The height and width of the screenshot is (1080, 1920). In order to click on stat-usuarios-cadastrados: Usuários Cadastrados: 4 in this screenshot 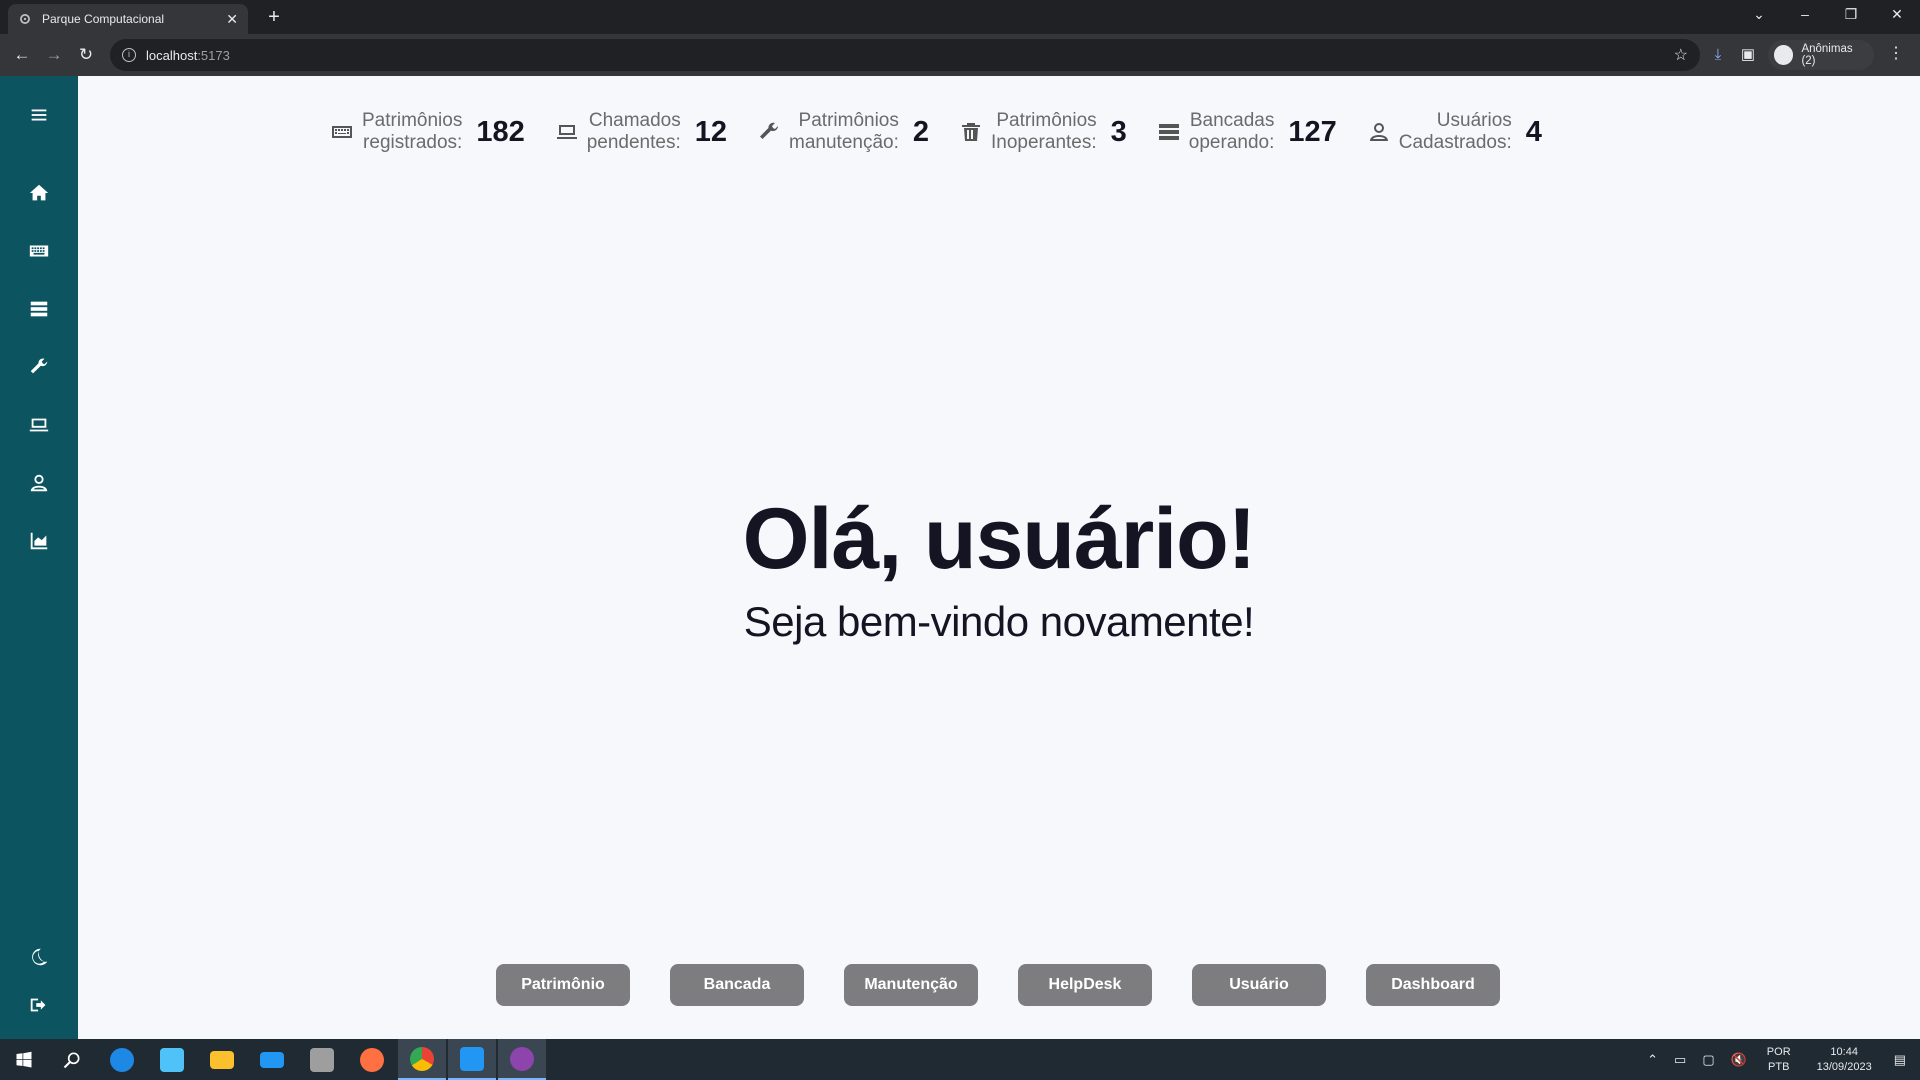, I will do `click(1454, 132)`.